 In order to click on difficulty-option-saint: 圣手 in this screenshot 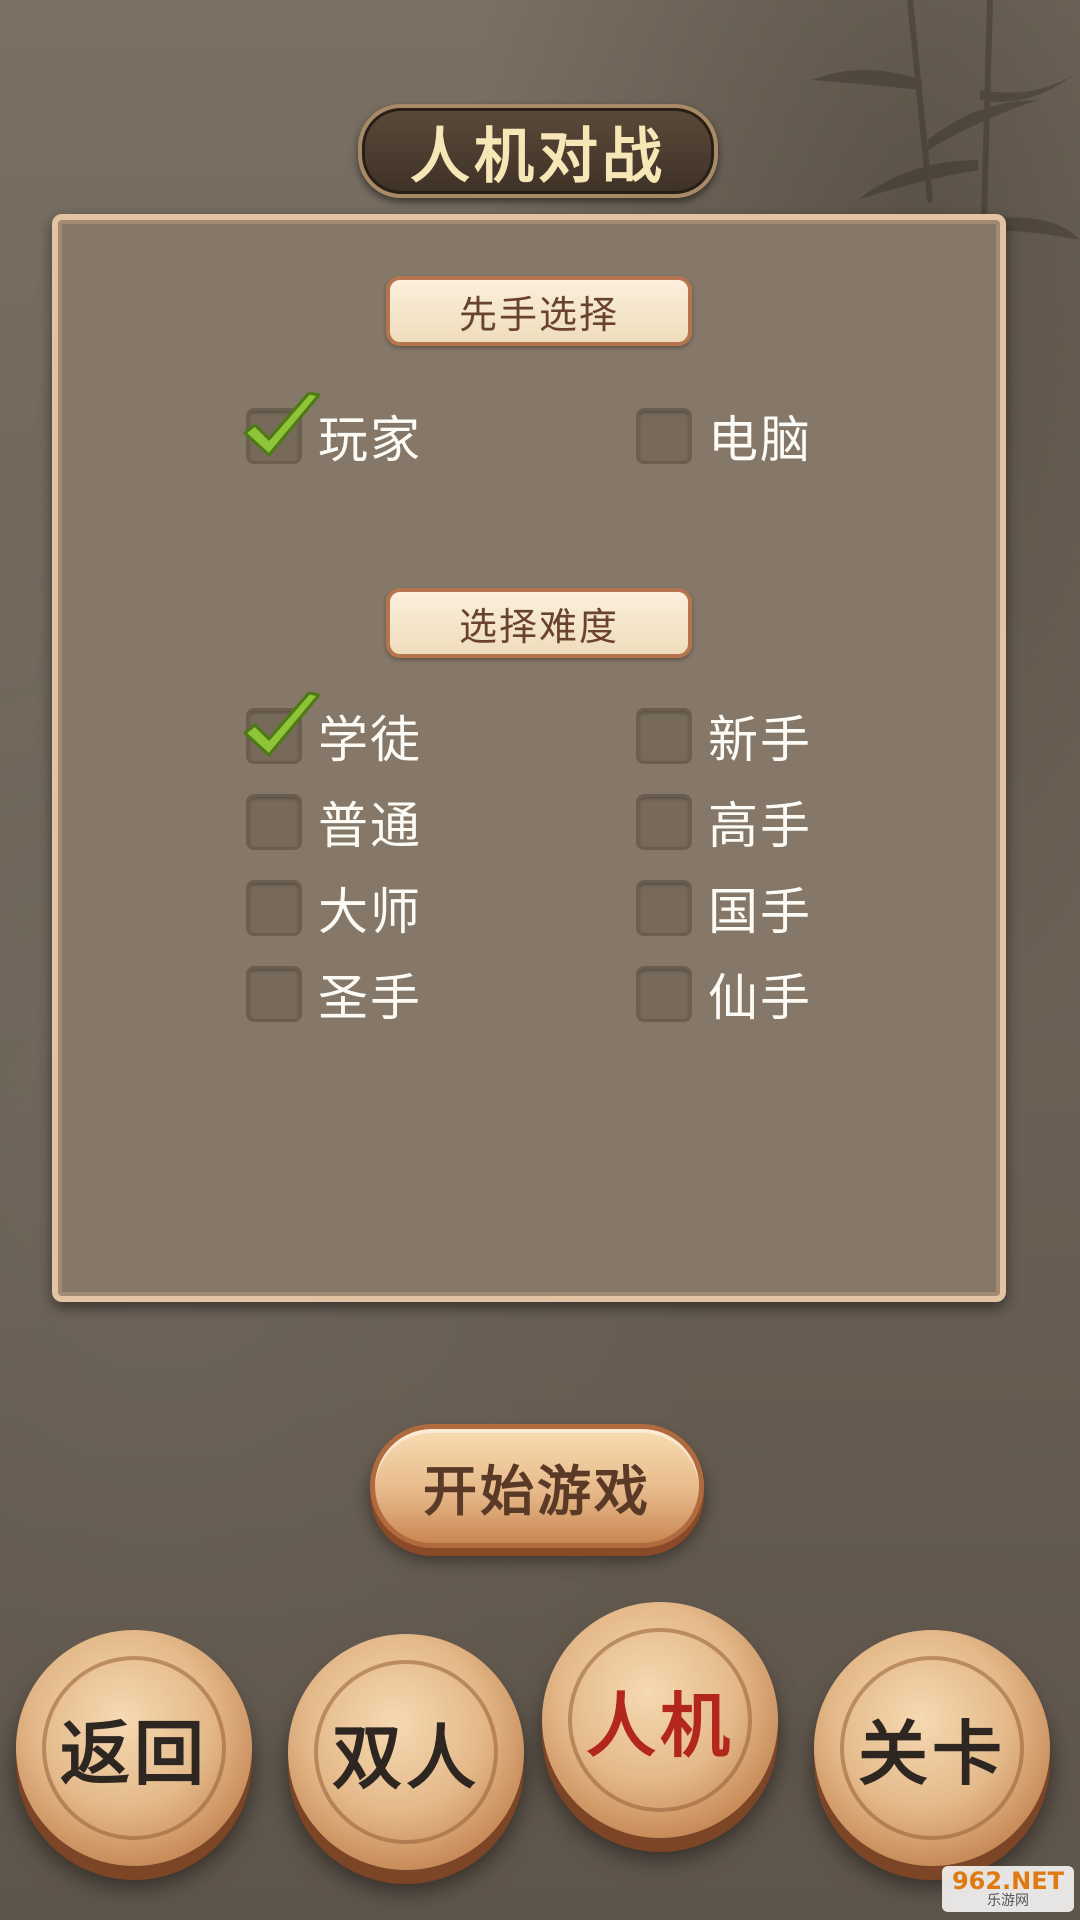, I will do `click(334, 994)`.